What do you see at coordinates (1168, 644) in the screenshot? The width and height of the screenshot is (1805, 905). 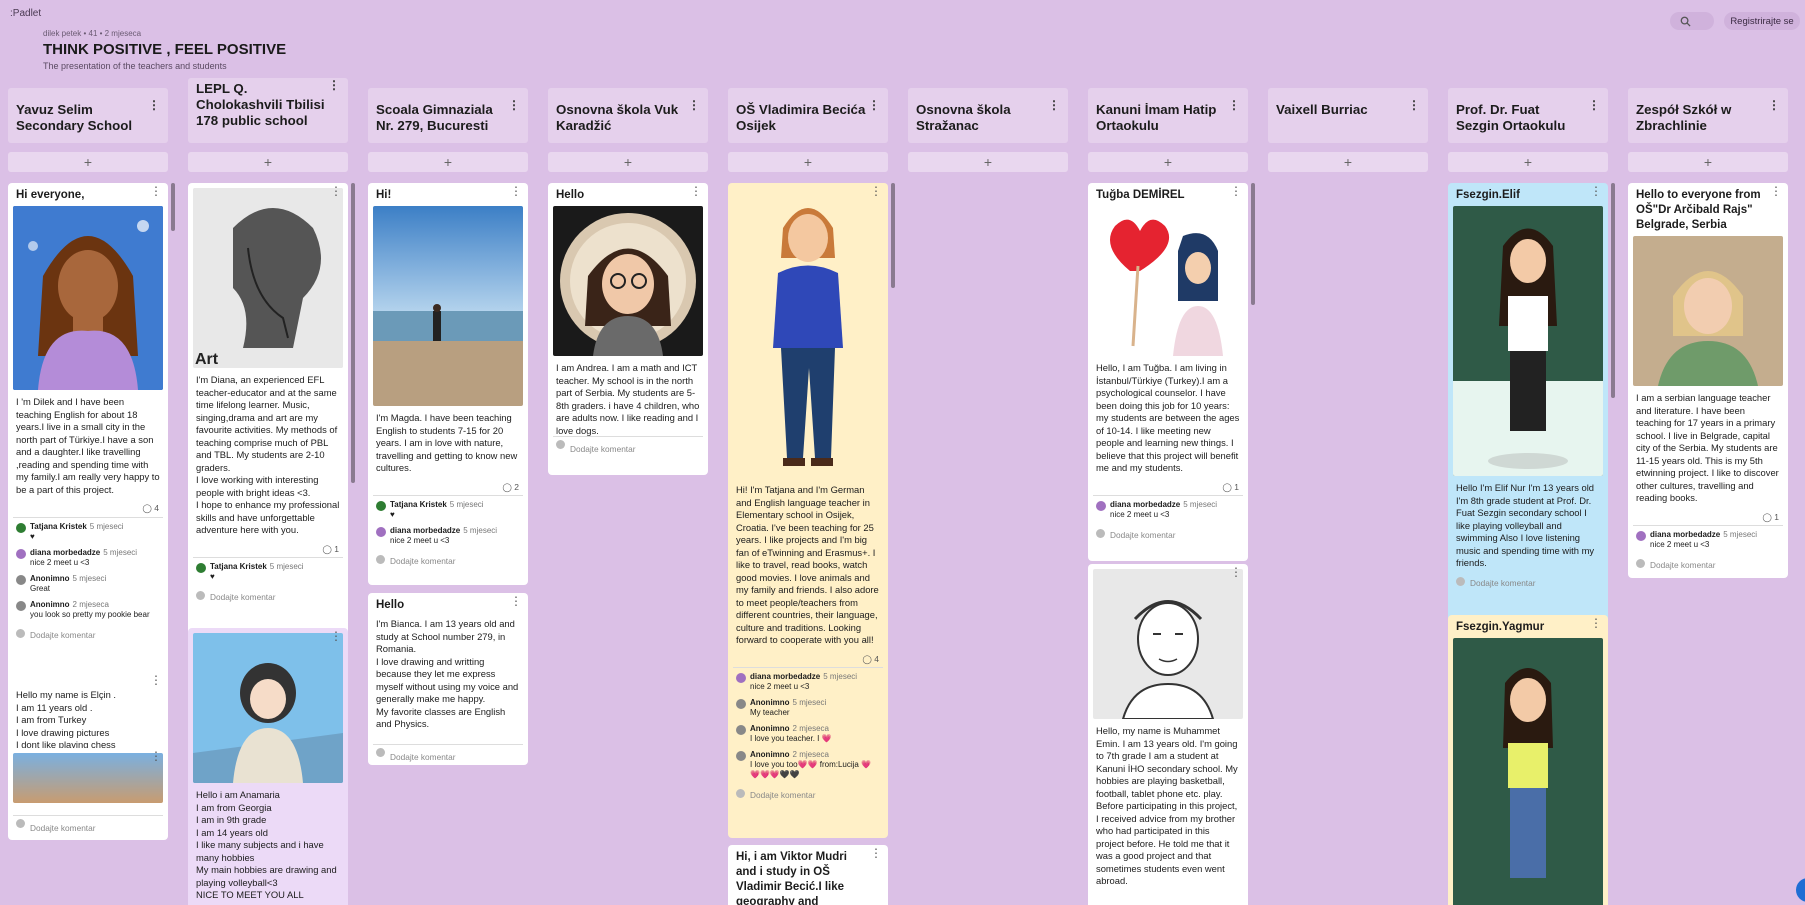 I see `avatar-image` at bounding box center [1168, 644].